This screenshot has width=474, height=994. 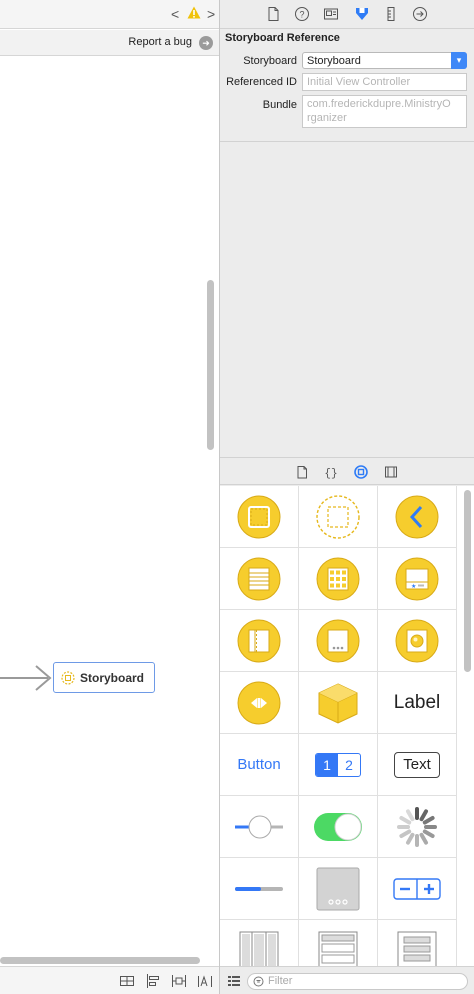 I want to click on library-item-switch, so click(x=338, y=827).